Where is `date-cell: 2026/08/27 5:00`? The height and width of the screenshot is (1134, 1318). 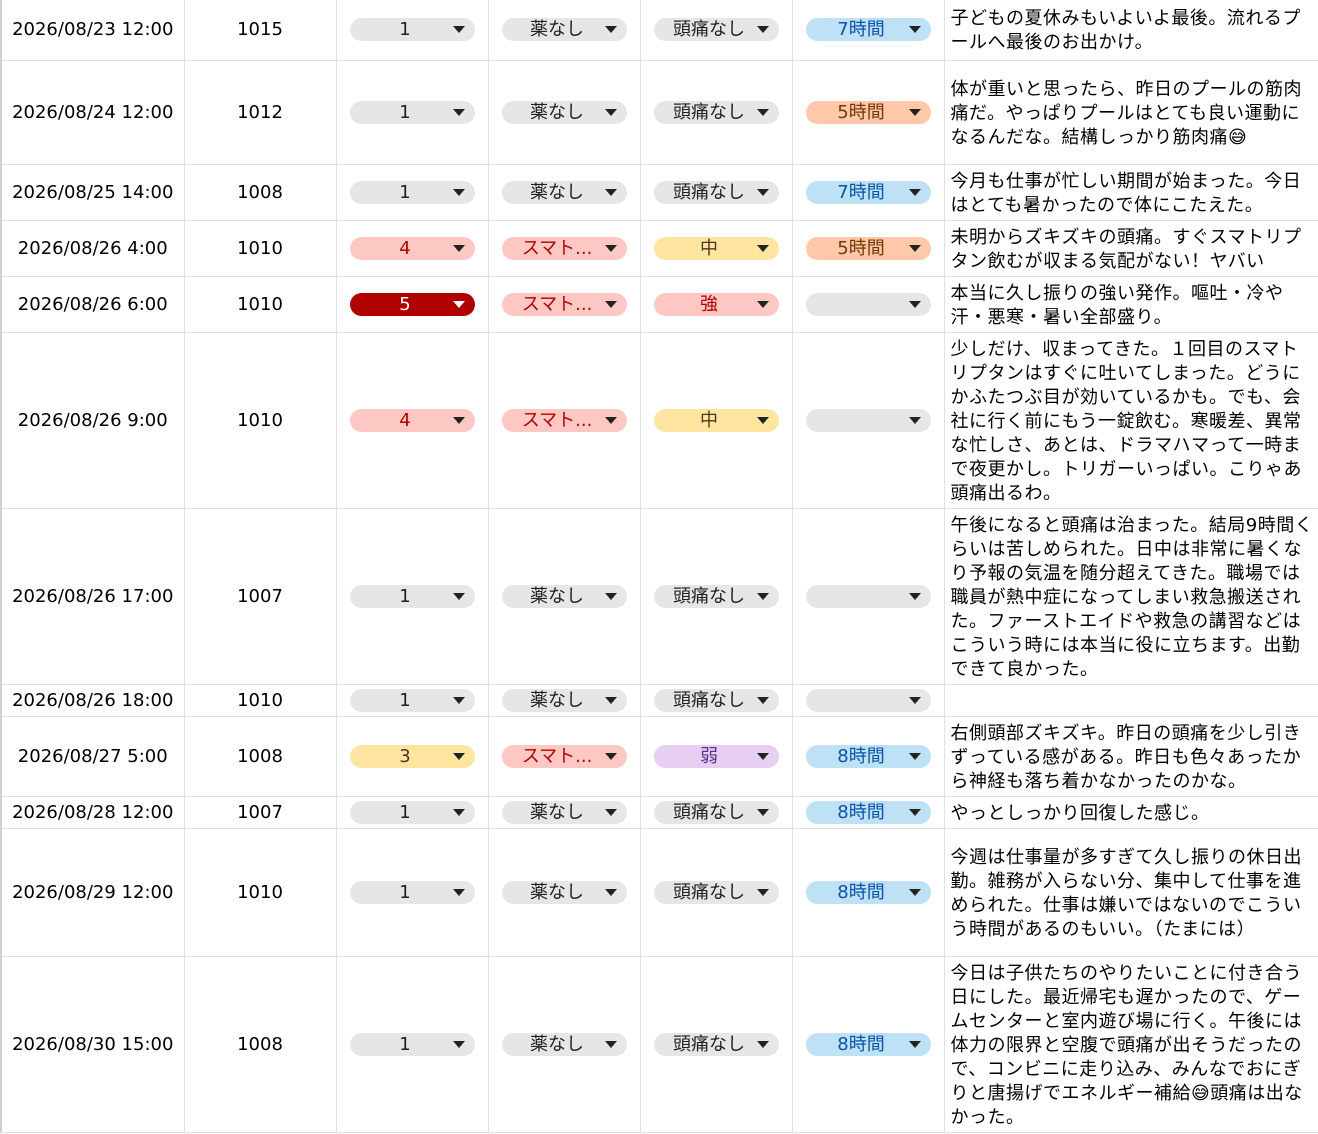
date-cell: 2026/08/27 5:00 is located at coordinates (92, 756).